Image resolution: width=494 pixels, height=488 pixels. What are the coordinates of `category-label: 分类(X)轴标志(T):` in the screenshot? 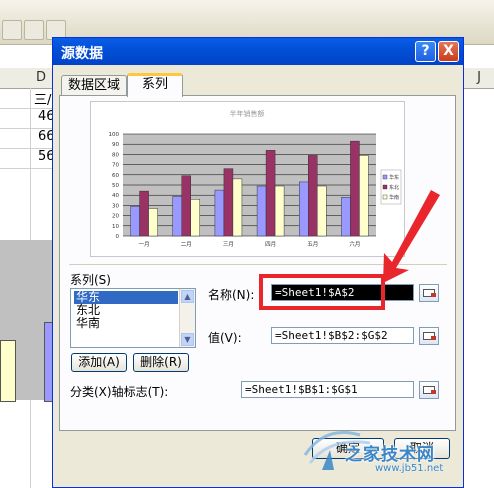 It's located at (119, 392).